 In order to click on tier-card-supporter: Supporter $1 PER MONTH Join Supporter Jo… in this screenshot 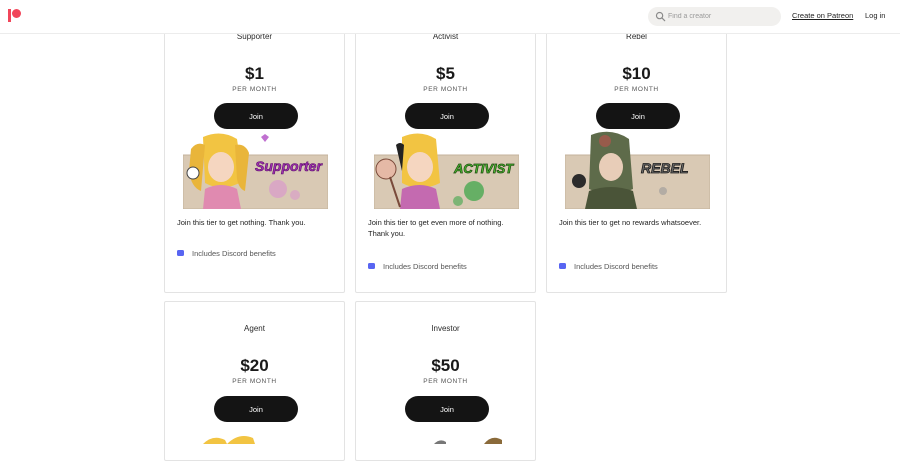, I will do `click(254, 157)`.